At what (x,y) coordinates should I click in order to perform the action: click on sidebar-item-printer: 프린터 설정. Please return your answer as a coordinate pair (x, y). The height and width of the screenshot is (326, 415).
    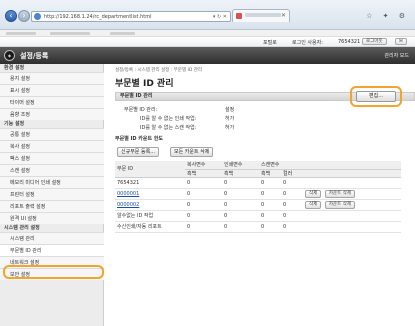
    Looking at the image, I should click on (52, 194).